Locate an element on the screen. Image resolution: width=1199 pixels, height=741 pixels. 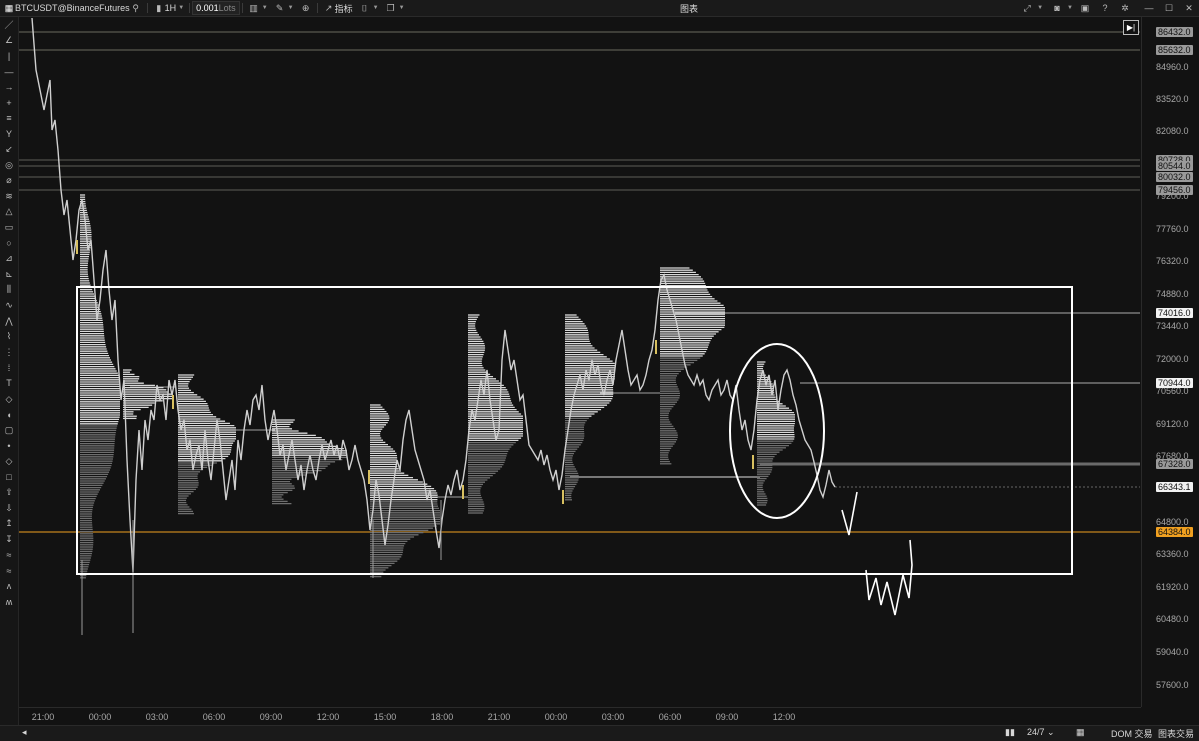
window-controls: ⤢ ▼ ◙ ▼ ▣ ? ✲ — ☐ ✕ is located at coordinates (1109, 8).